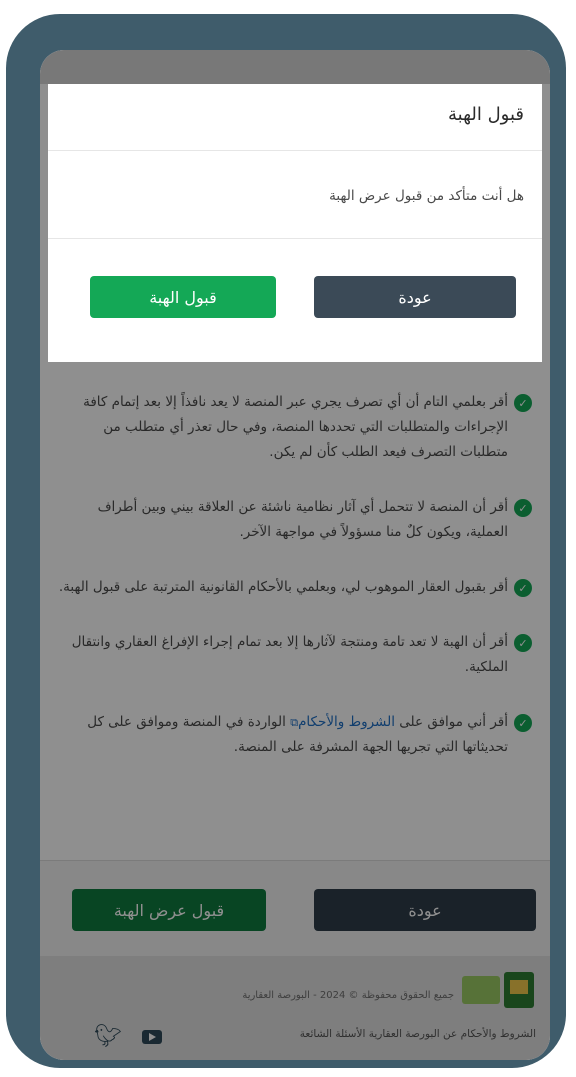 This screenshot has width=576, height=1077. I want to click on modal-back-button: عودة, so click(415, 297).